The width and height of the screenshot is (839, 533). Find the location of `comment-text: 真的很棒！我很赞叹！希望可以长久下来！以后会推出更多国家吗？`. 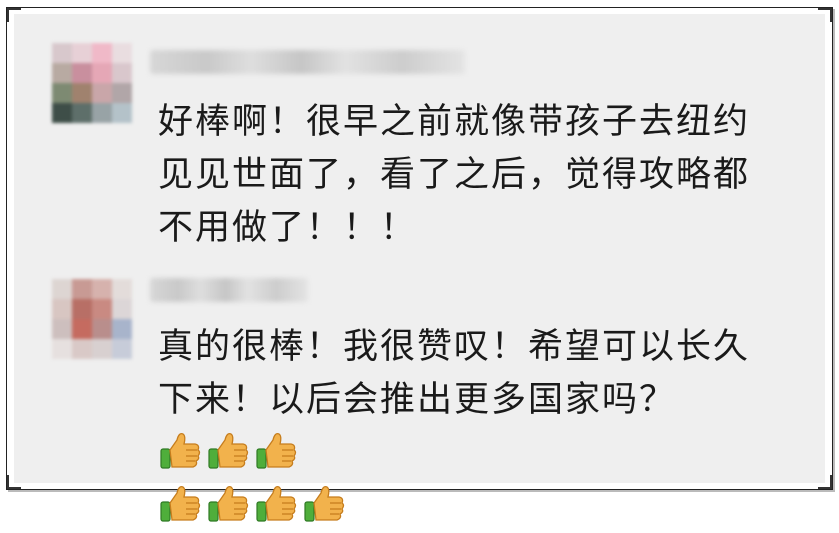

comment-text: 真的很棒！我很赞叹！希望可以长久下来！以后会推出更多国家吗？ is located at coordinates (454, 373).